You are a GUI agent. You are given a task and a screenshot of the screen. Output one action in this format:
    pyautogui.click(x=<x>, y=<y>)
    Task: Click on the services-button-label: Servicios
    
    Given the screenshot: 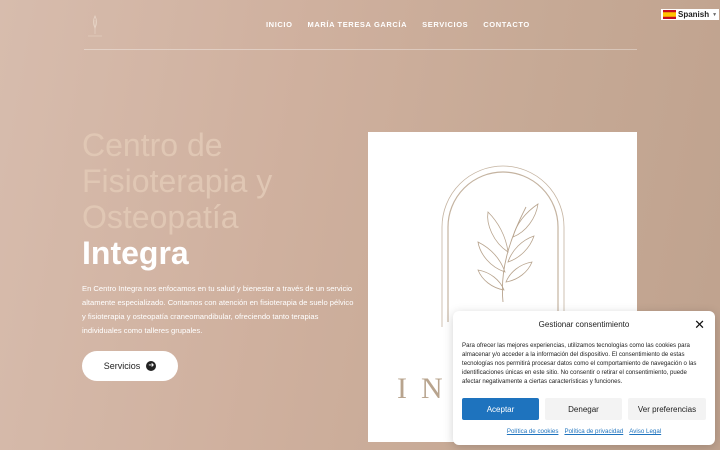 What is the action you would take?
    pyautogui.click(x=122, y=366)
    